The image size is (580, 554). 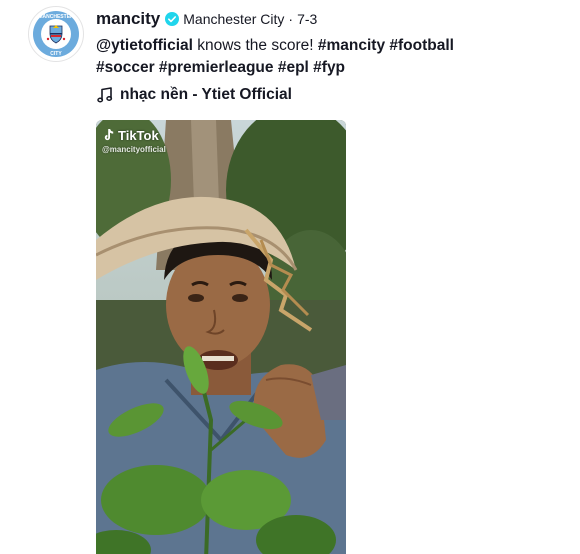 I want to click on tiktok-logo-icon, so click(x=109, y=135).